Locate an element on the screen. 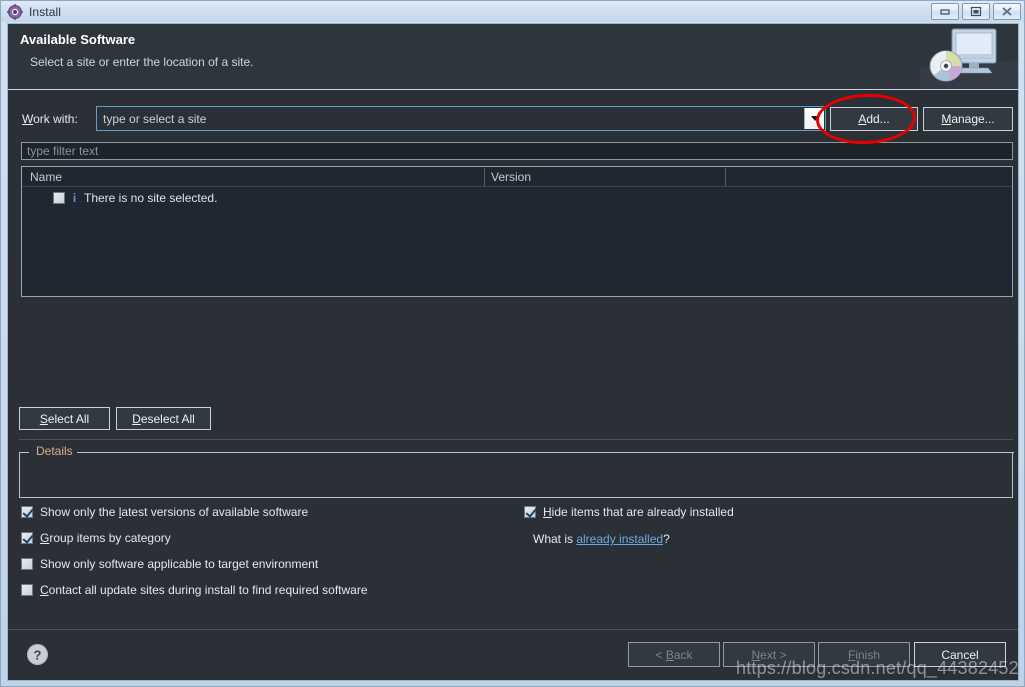 The image size is (1025, 687). minimize-button is located at coordinates (945, 11).